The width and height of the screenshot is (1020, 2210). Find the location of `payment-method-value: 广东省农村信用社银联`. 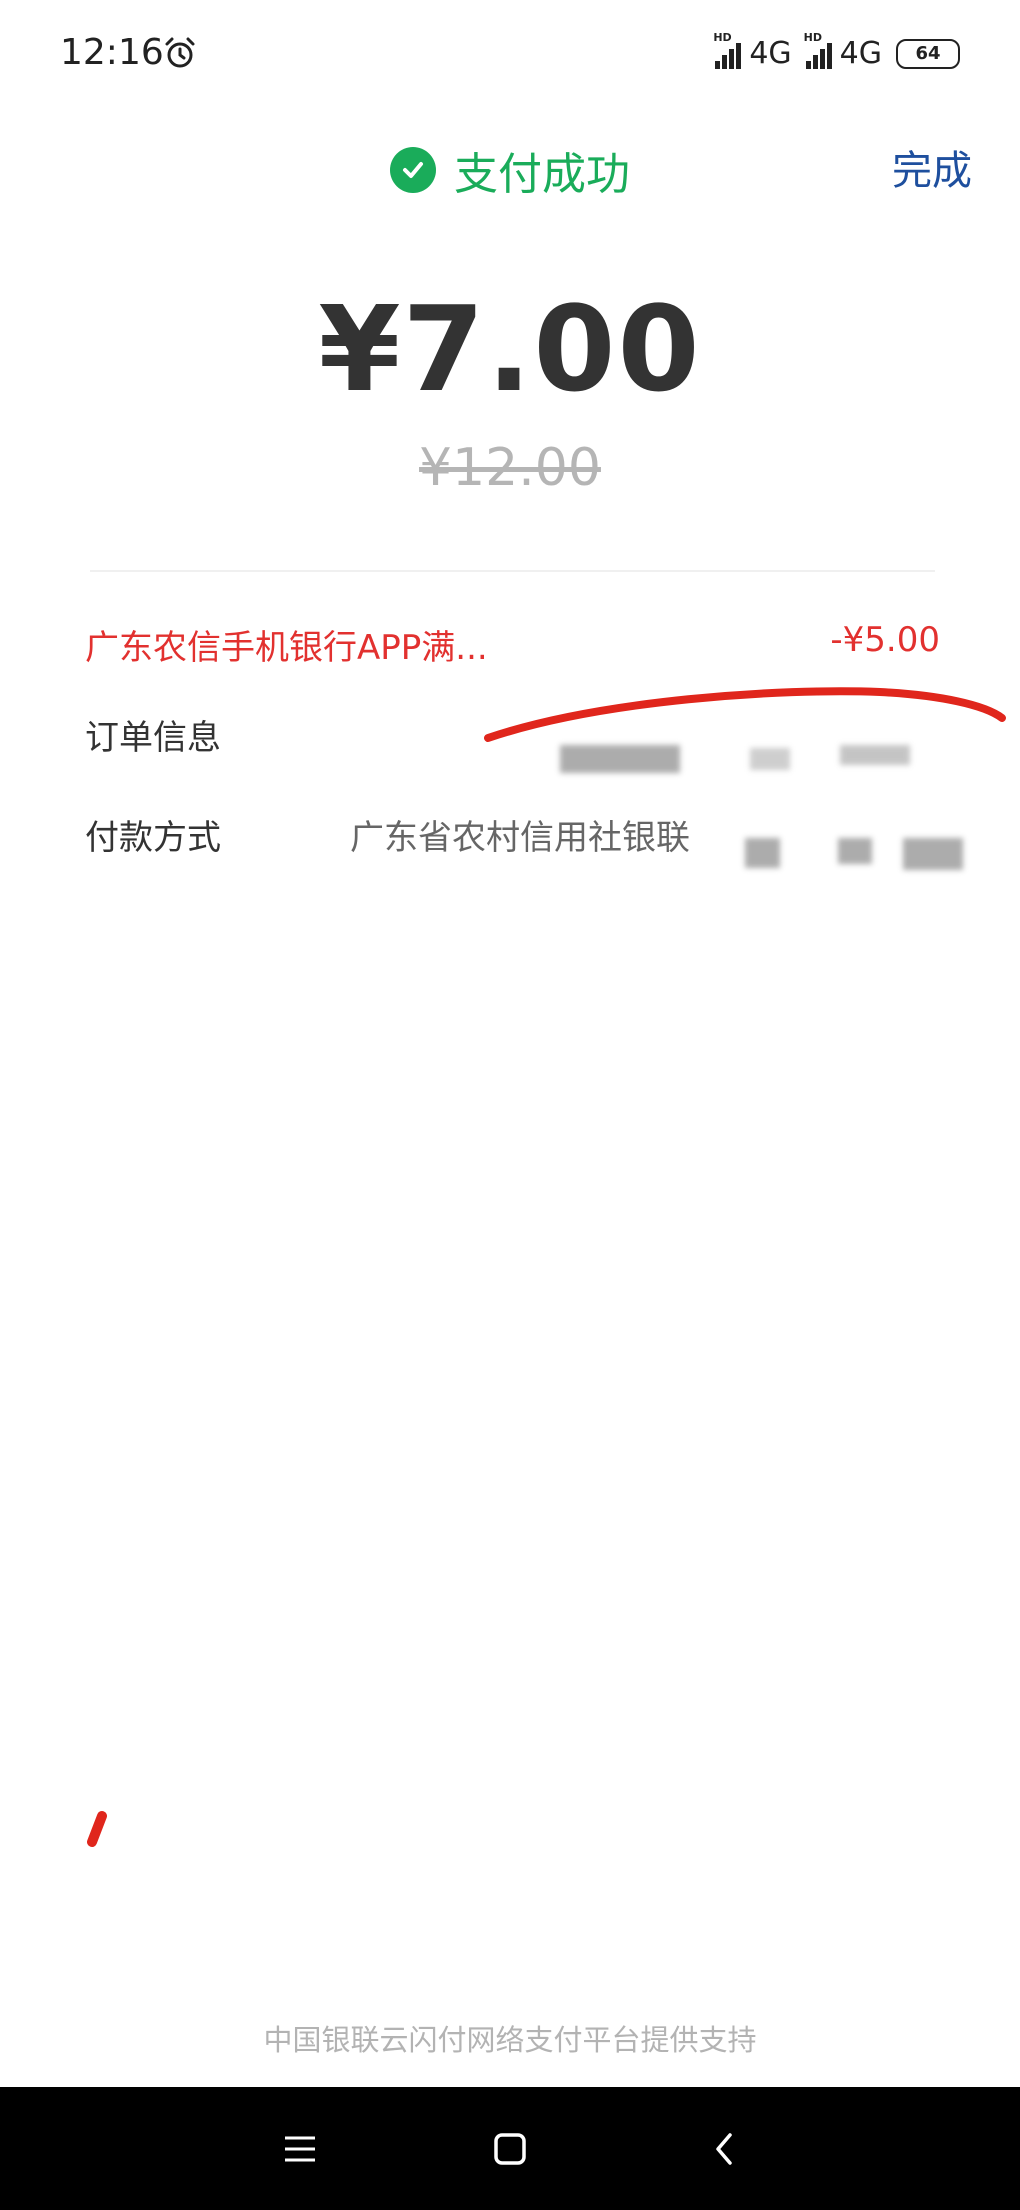

payment-method-value: 广东省农村信用社银联 is located at coordinates (520, 838).